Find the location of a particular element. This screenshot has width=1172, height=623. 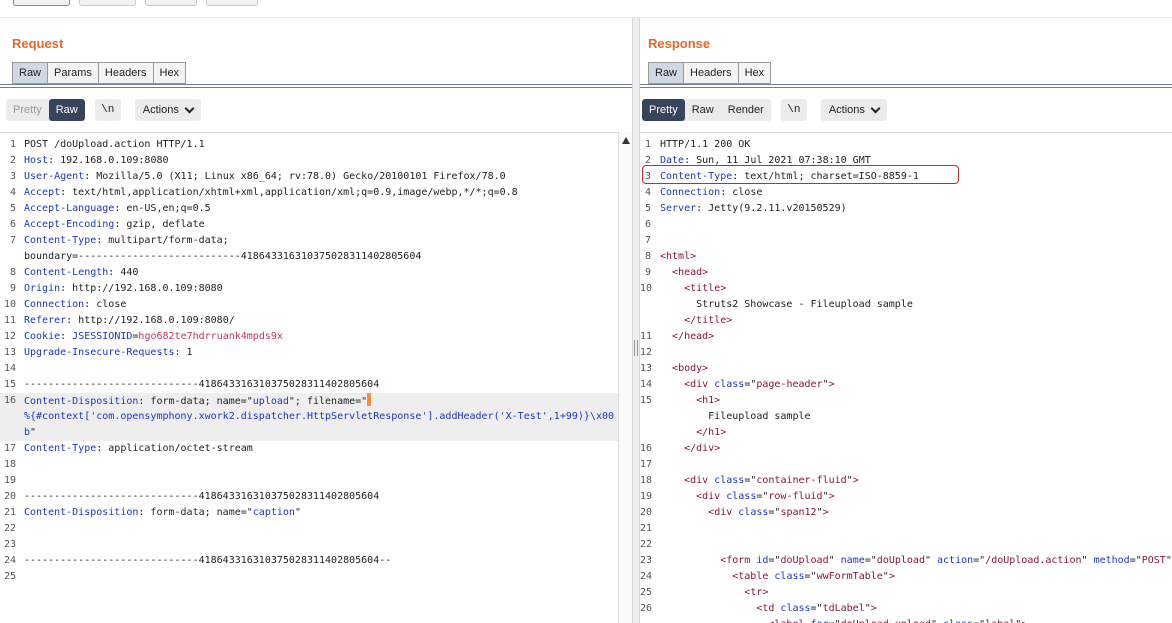

code-line: 9 Origin: http://192.168.0.109:8080 is located at coordinates (309, 289).